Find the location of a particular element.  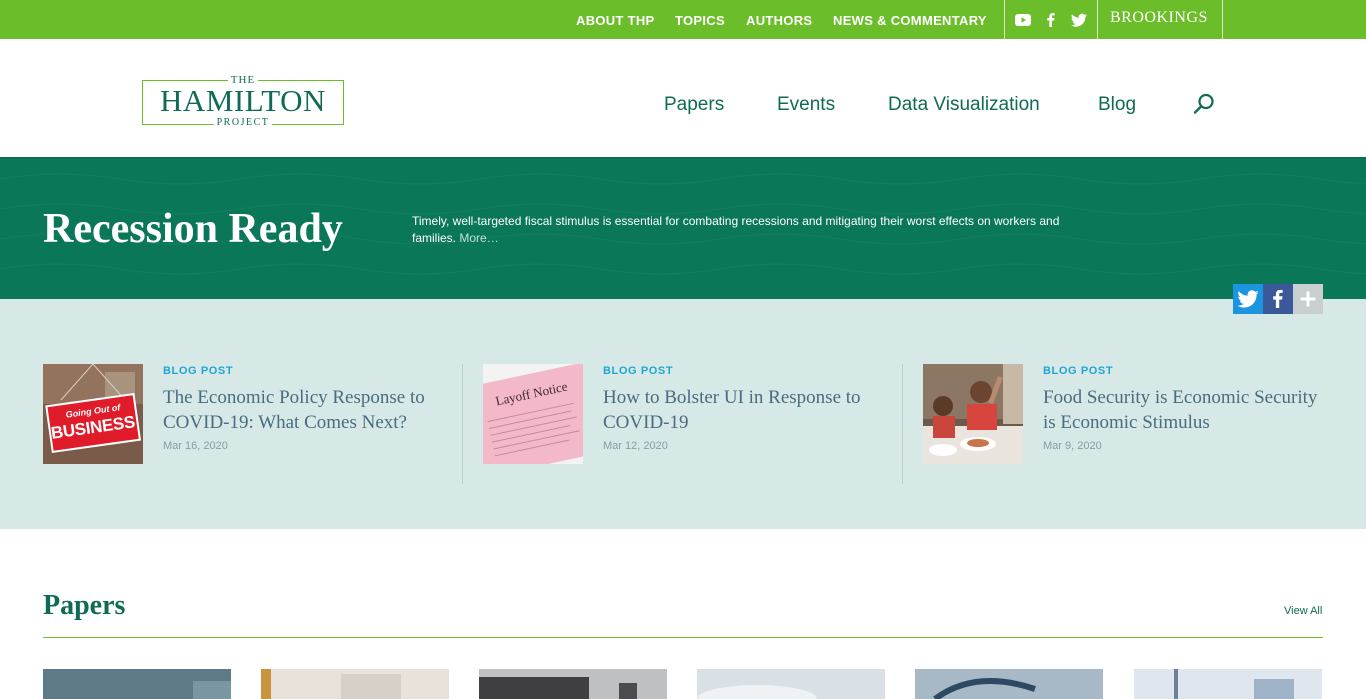

plus-icon is located at coordinates (1308, 299).